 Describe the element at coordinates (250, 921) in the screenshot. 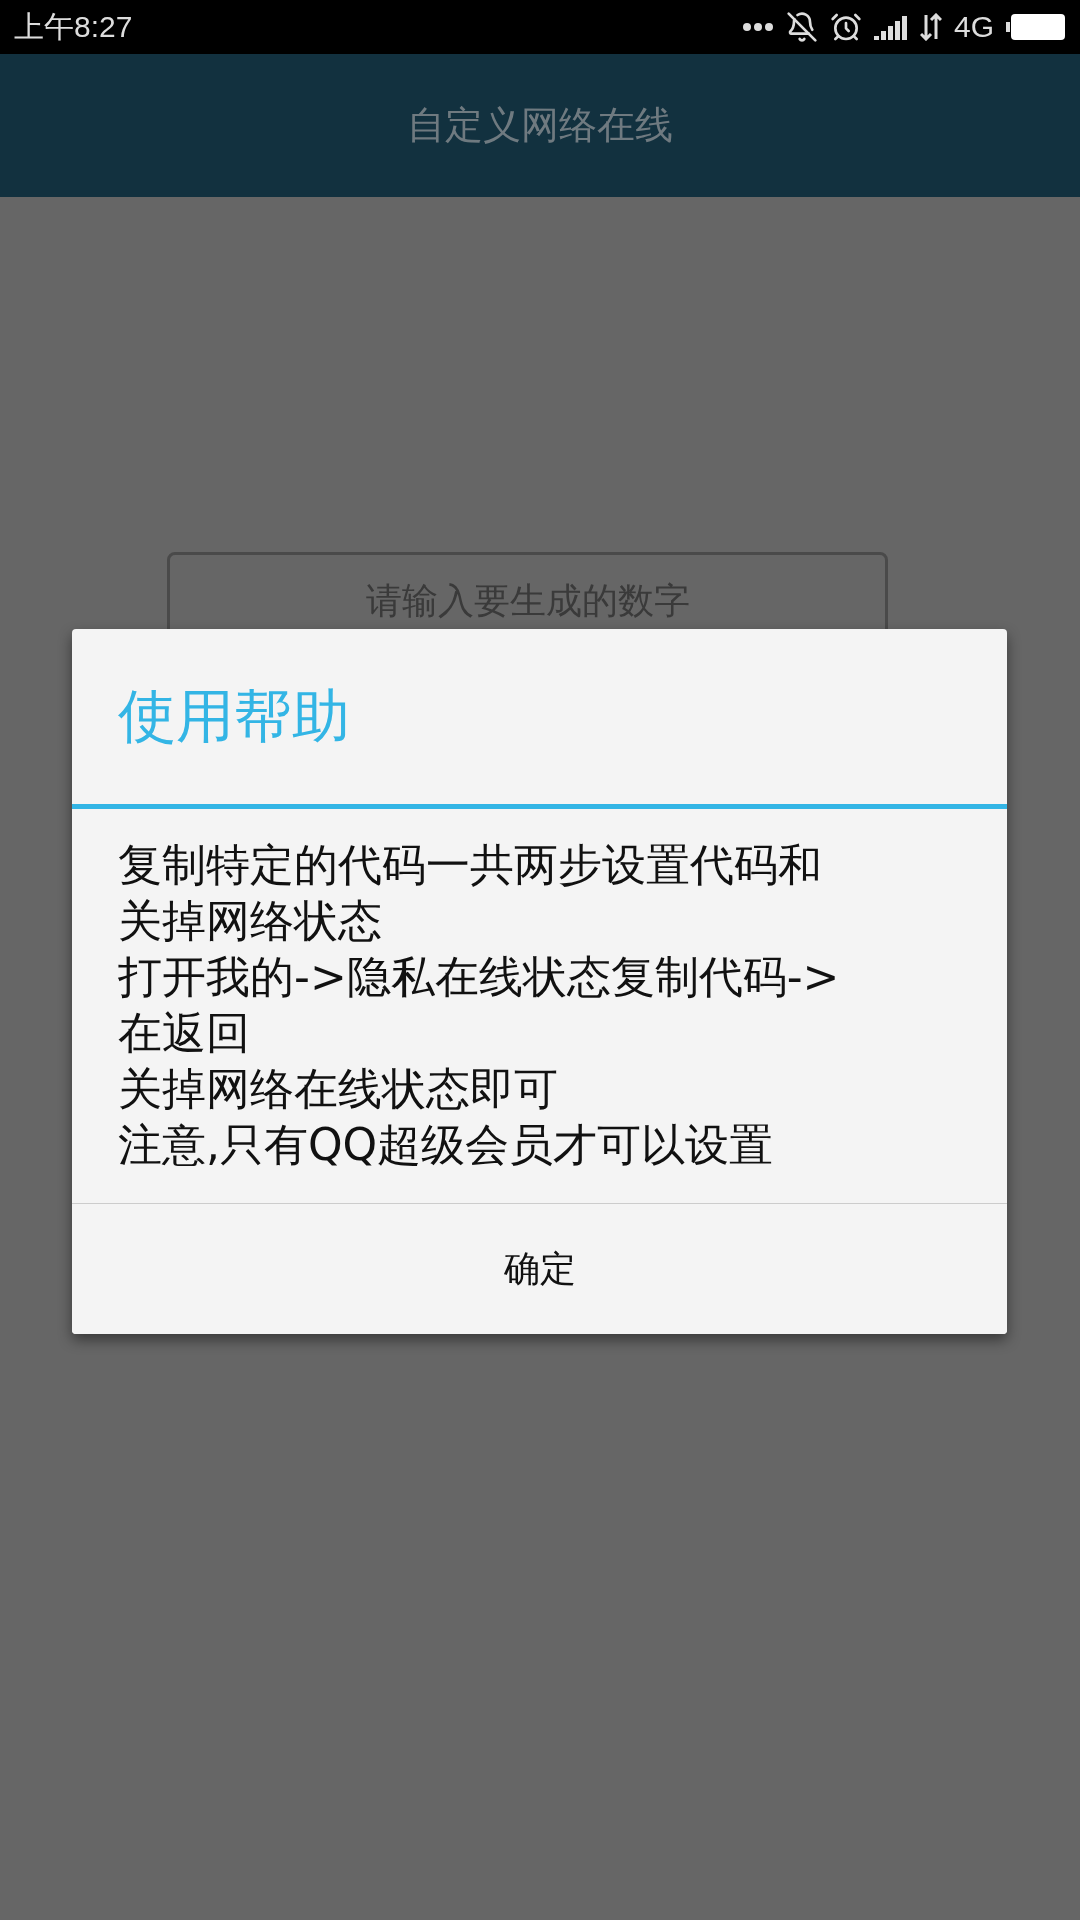

I see `help-text-line: 关掉网络状态` at that location.